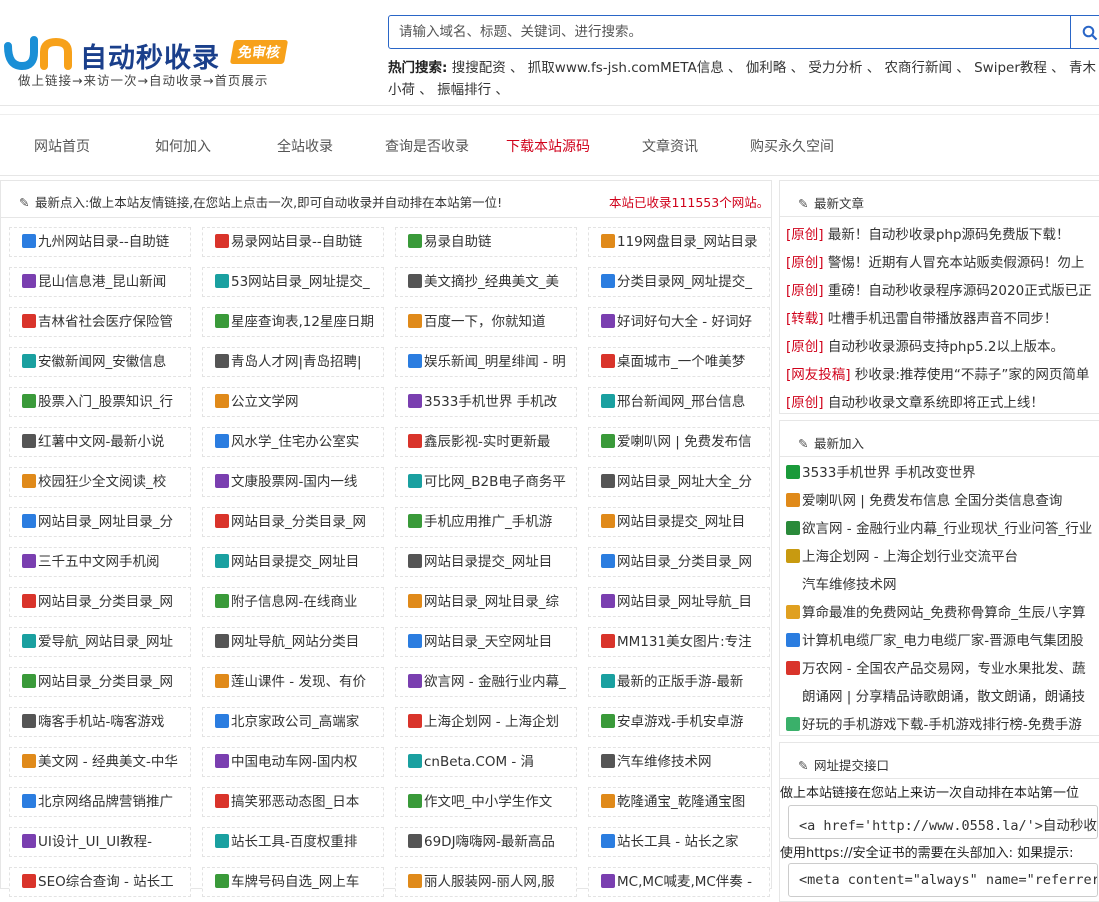  Describe the element at coordinates (293, 682) in the screenshot. I see `site-link: 莲山课件 - 发现、有价` at that location.